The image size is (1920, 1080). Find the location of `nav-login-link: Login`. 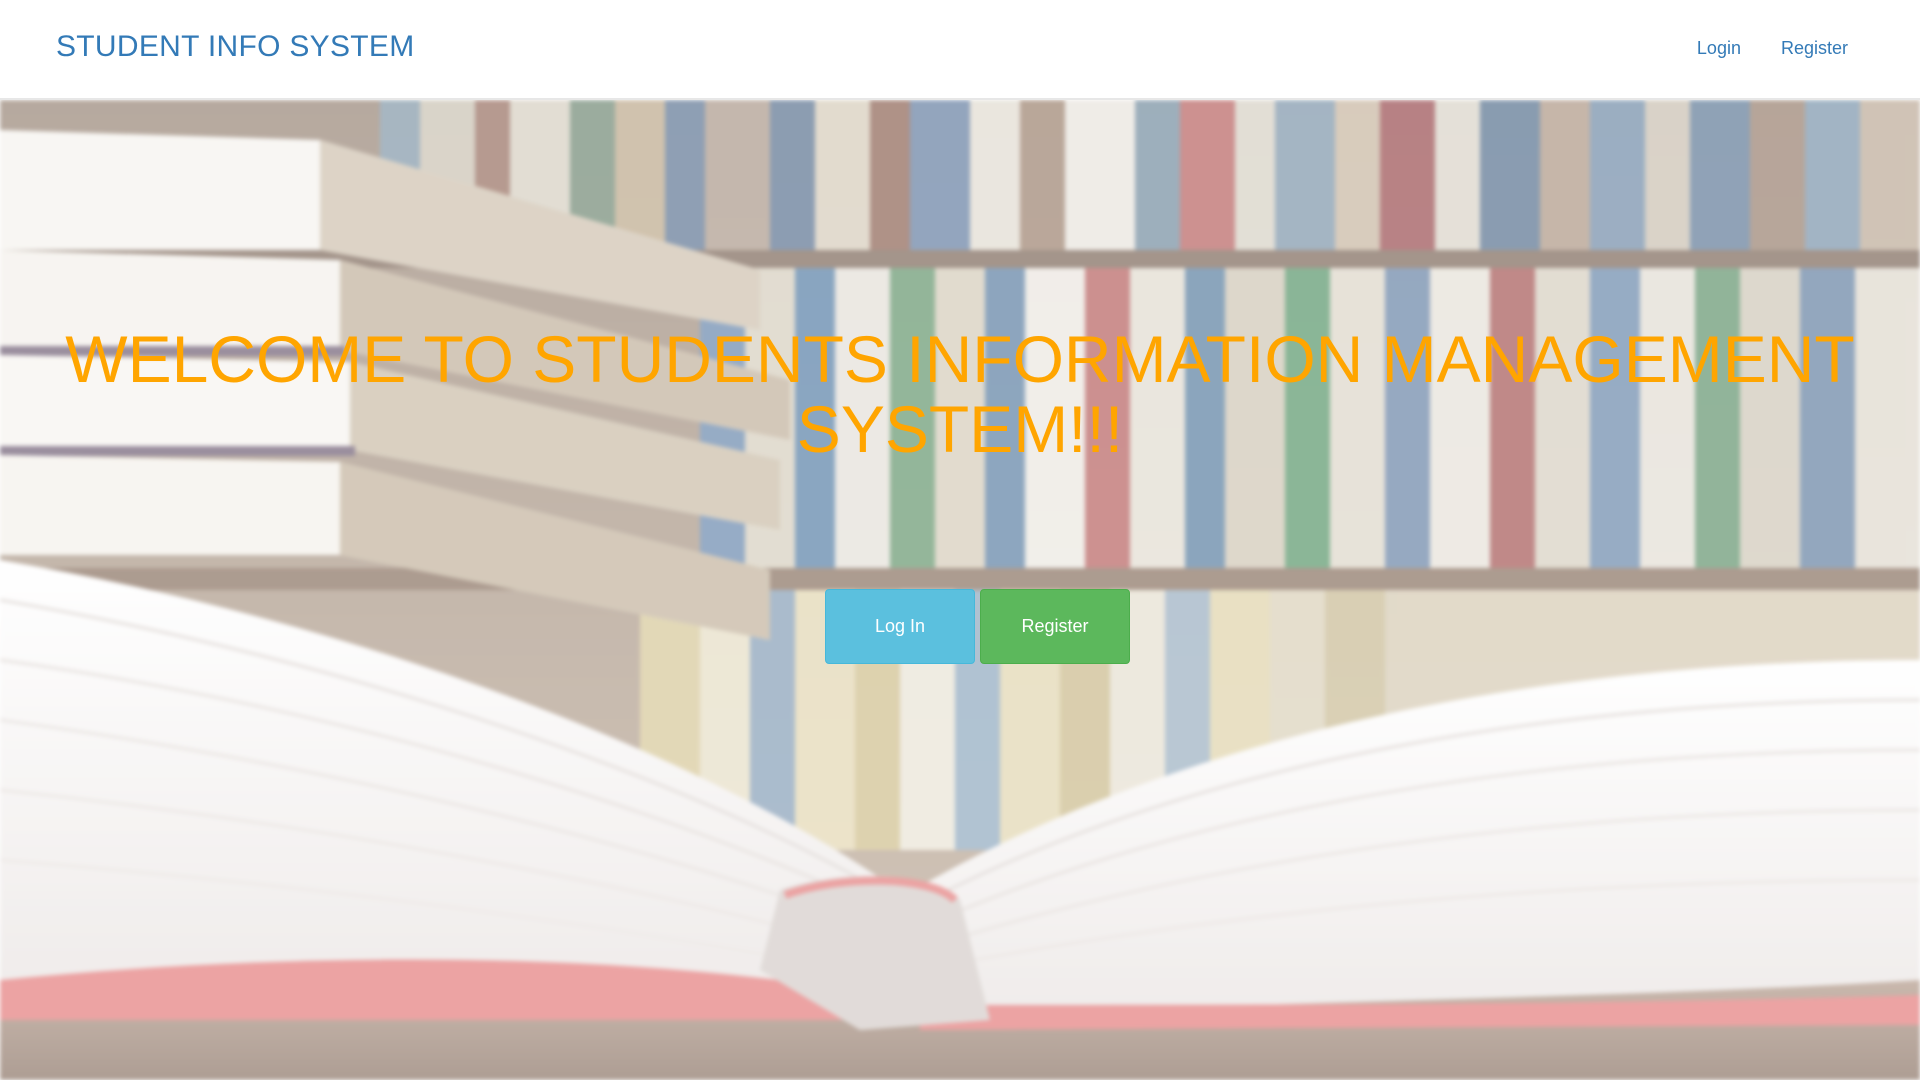

nav-login-link: Login is located at coordinates (1719, 48).